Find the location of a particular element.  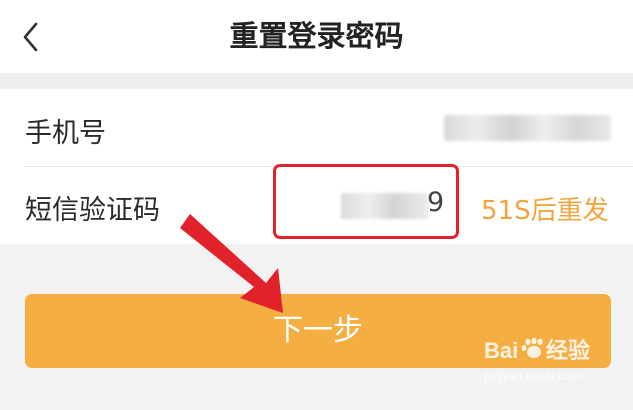

baidu-jingyan-watermark: Bai 经验 jingyan.baidu.com is located at coordinates (537, 360).